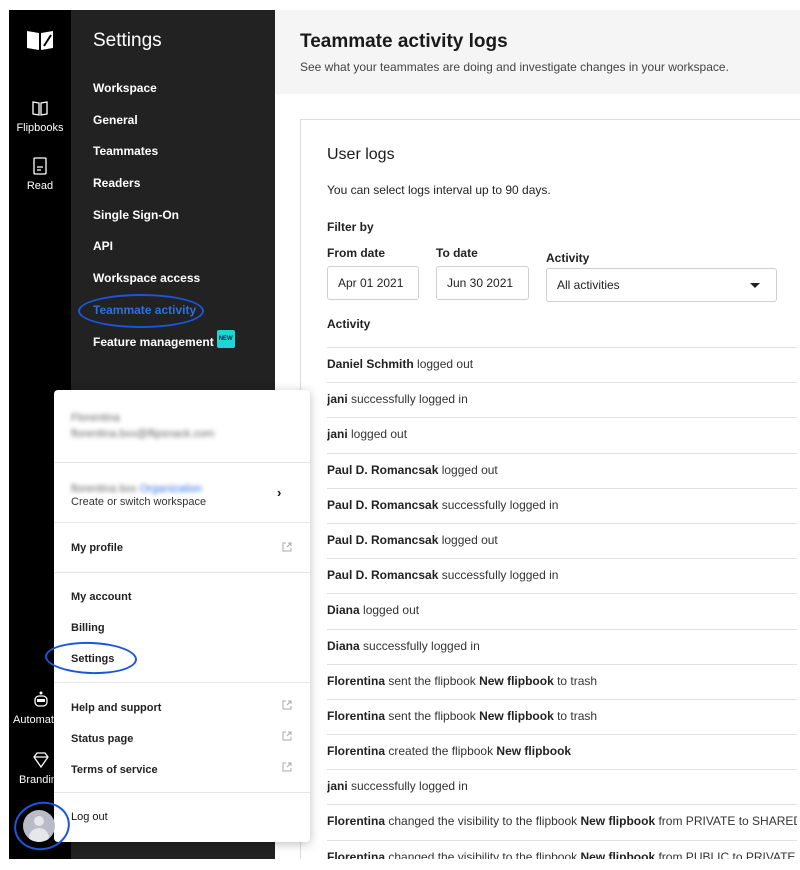  I want to click on settings-item-api: API, so click(164, 254).